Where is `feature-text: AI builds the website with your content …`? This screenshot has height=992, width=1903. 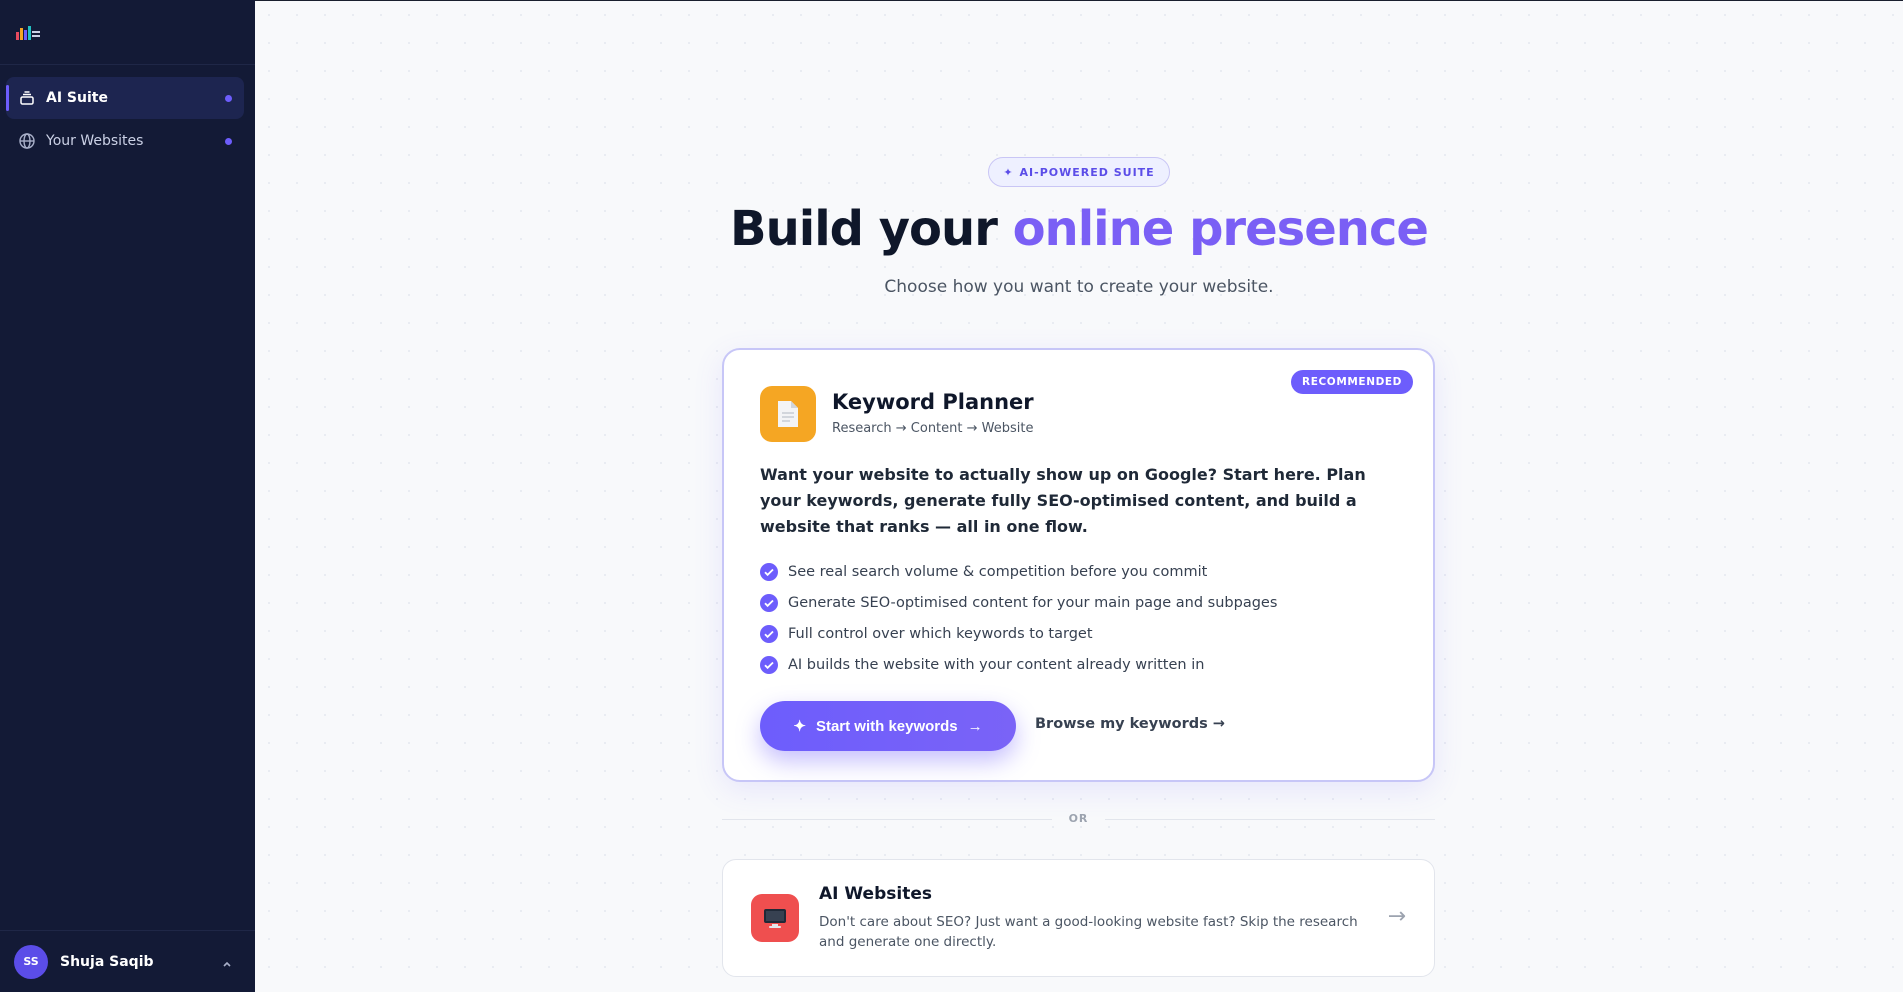 feature-text: AI builds the website with your content … is located at coordinates (996, 664).